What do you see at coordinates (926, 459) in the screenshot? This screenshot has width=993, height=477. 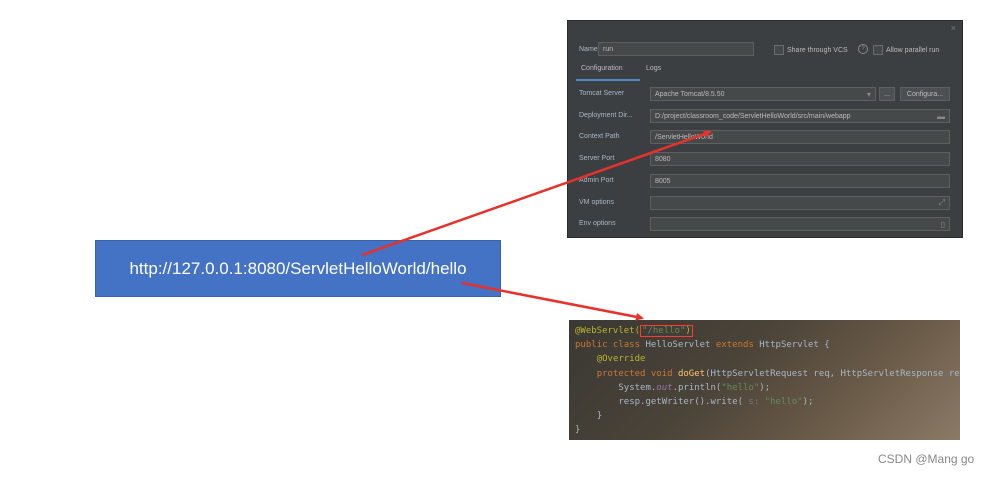 I see `watermark: CSDN @Mang go` at bounding box center [926, 459].